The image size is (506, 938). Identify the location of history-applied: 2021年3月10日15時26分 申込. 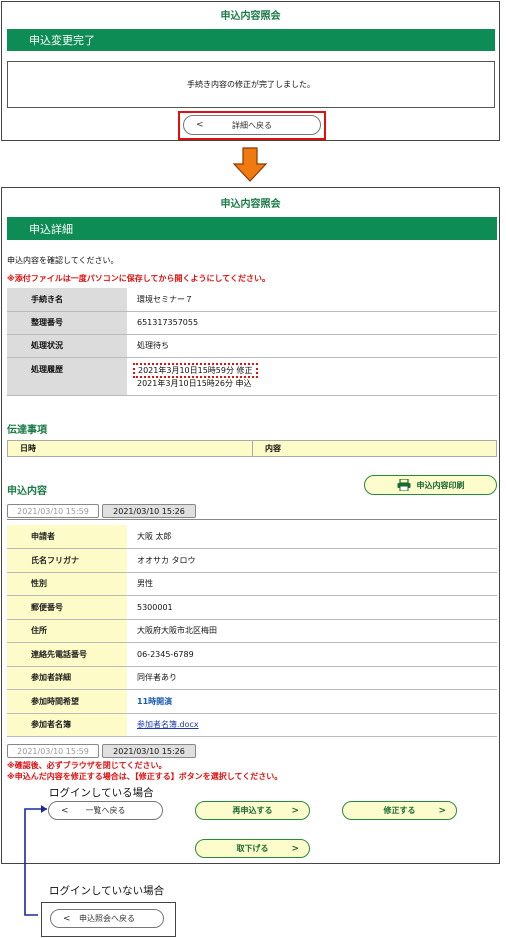
(194, 383).